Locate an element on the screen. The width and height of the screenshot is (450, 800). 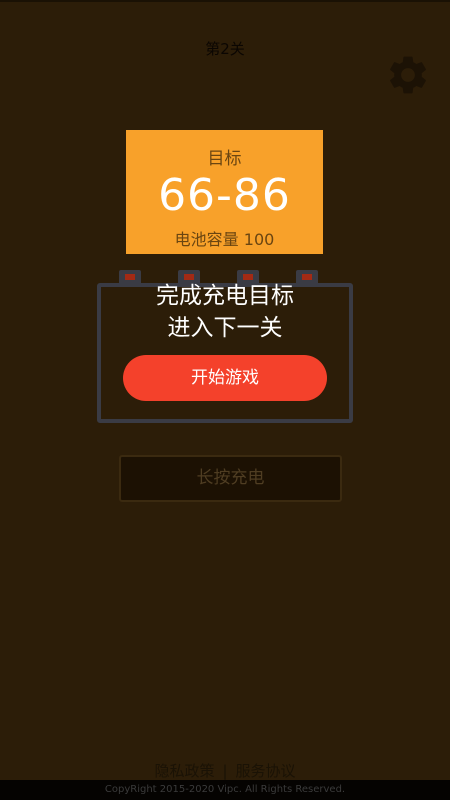
battery-capacity: 电池容量 100 is located at coordinates (224, 239).